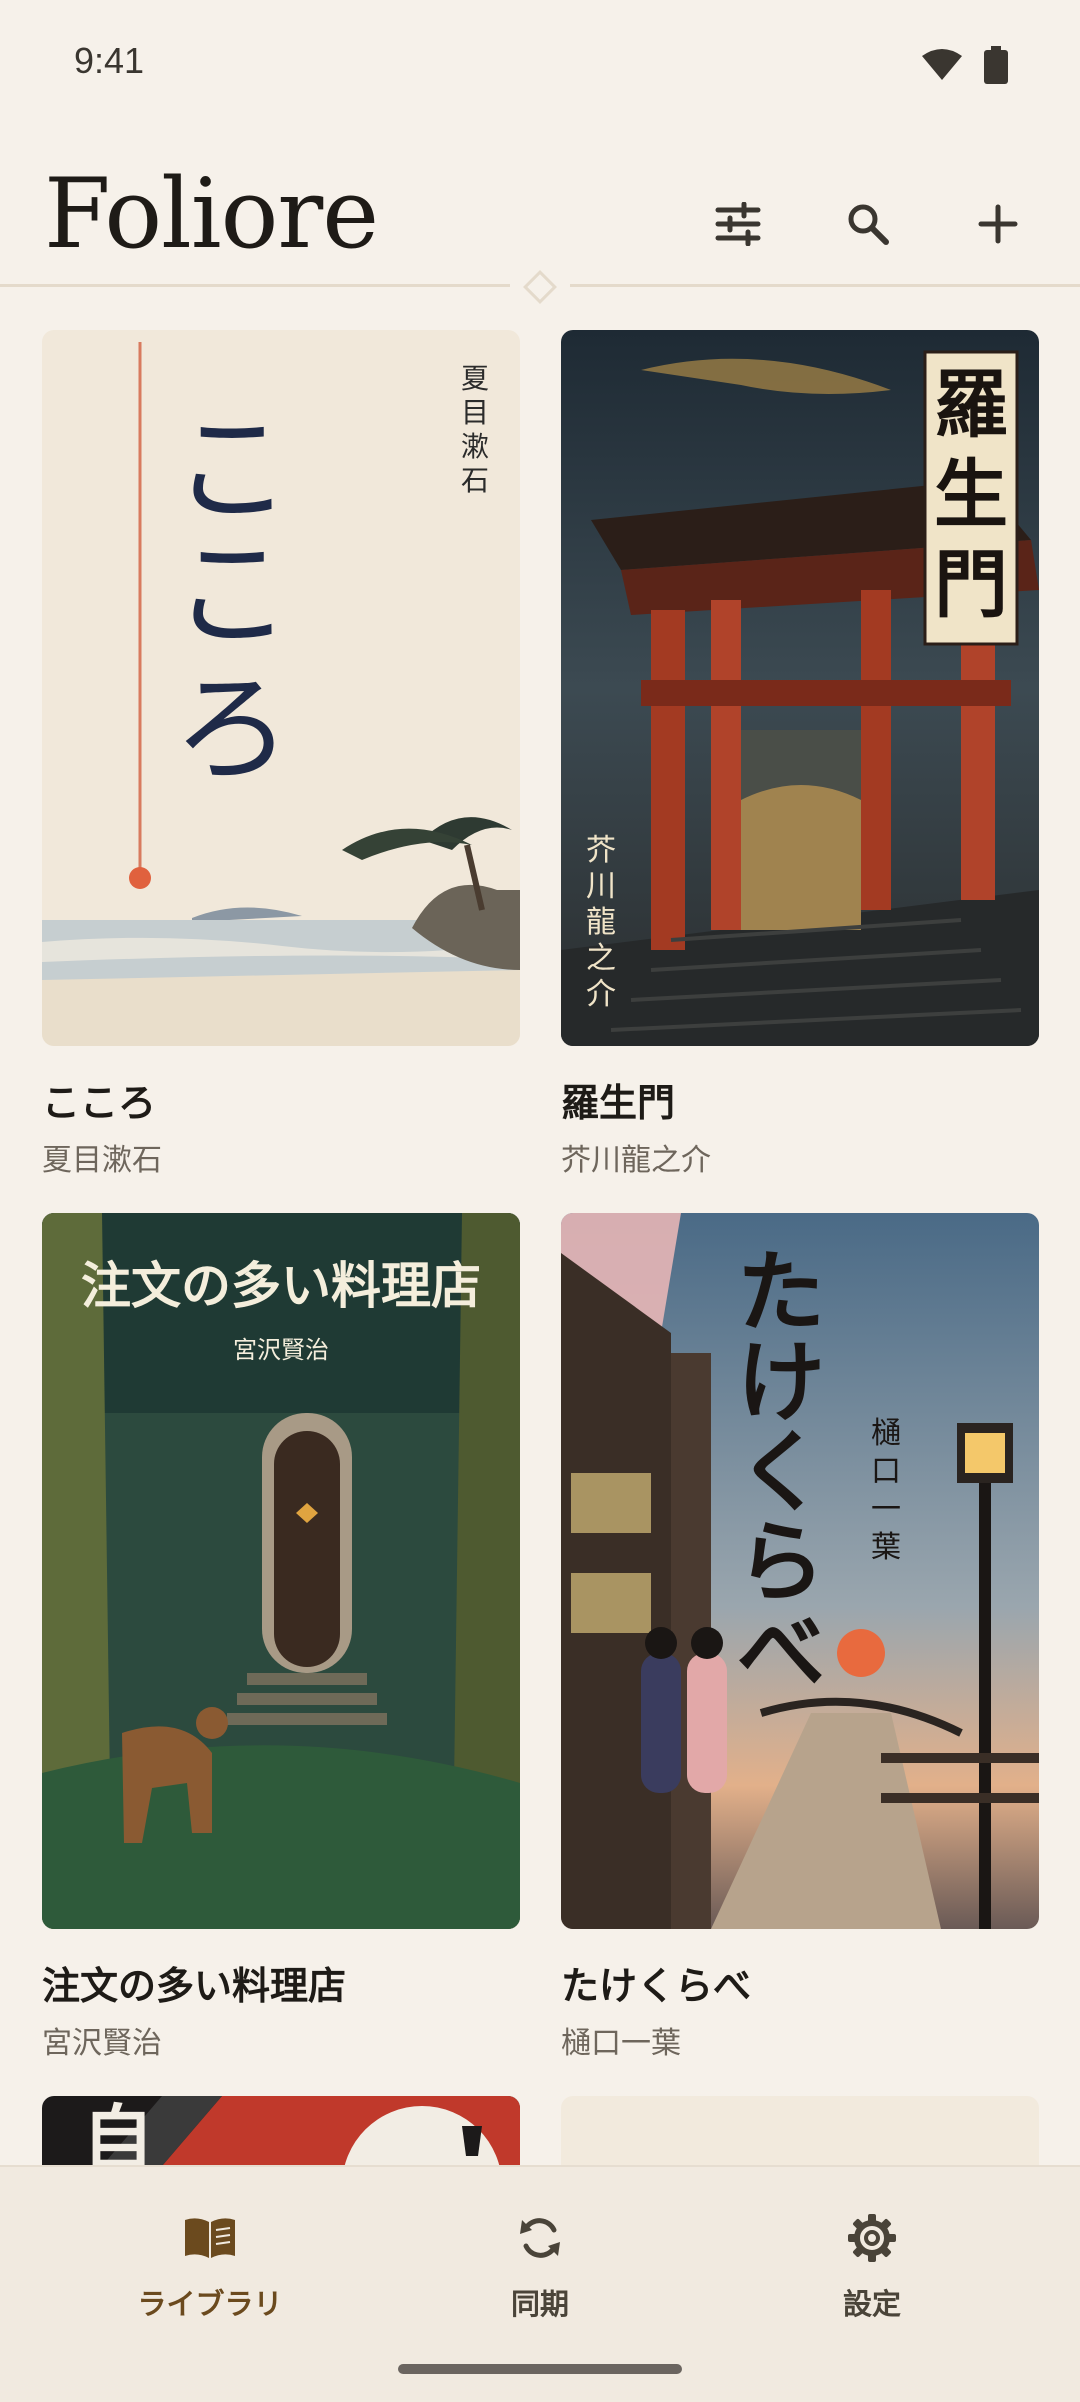 The height and width of the screenshot is (2402, 1080). What do you see at coordinates (886, 1509) in the screenshot?
I see `svg-text: 一` at bounding box center [886, 1509].